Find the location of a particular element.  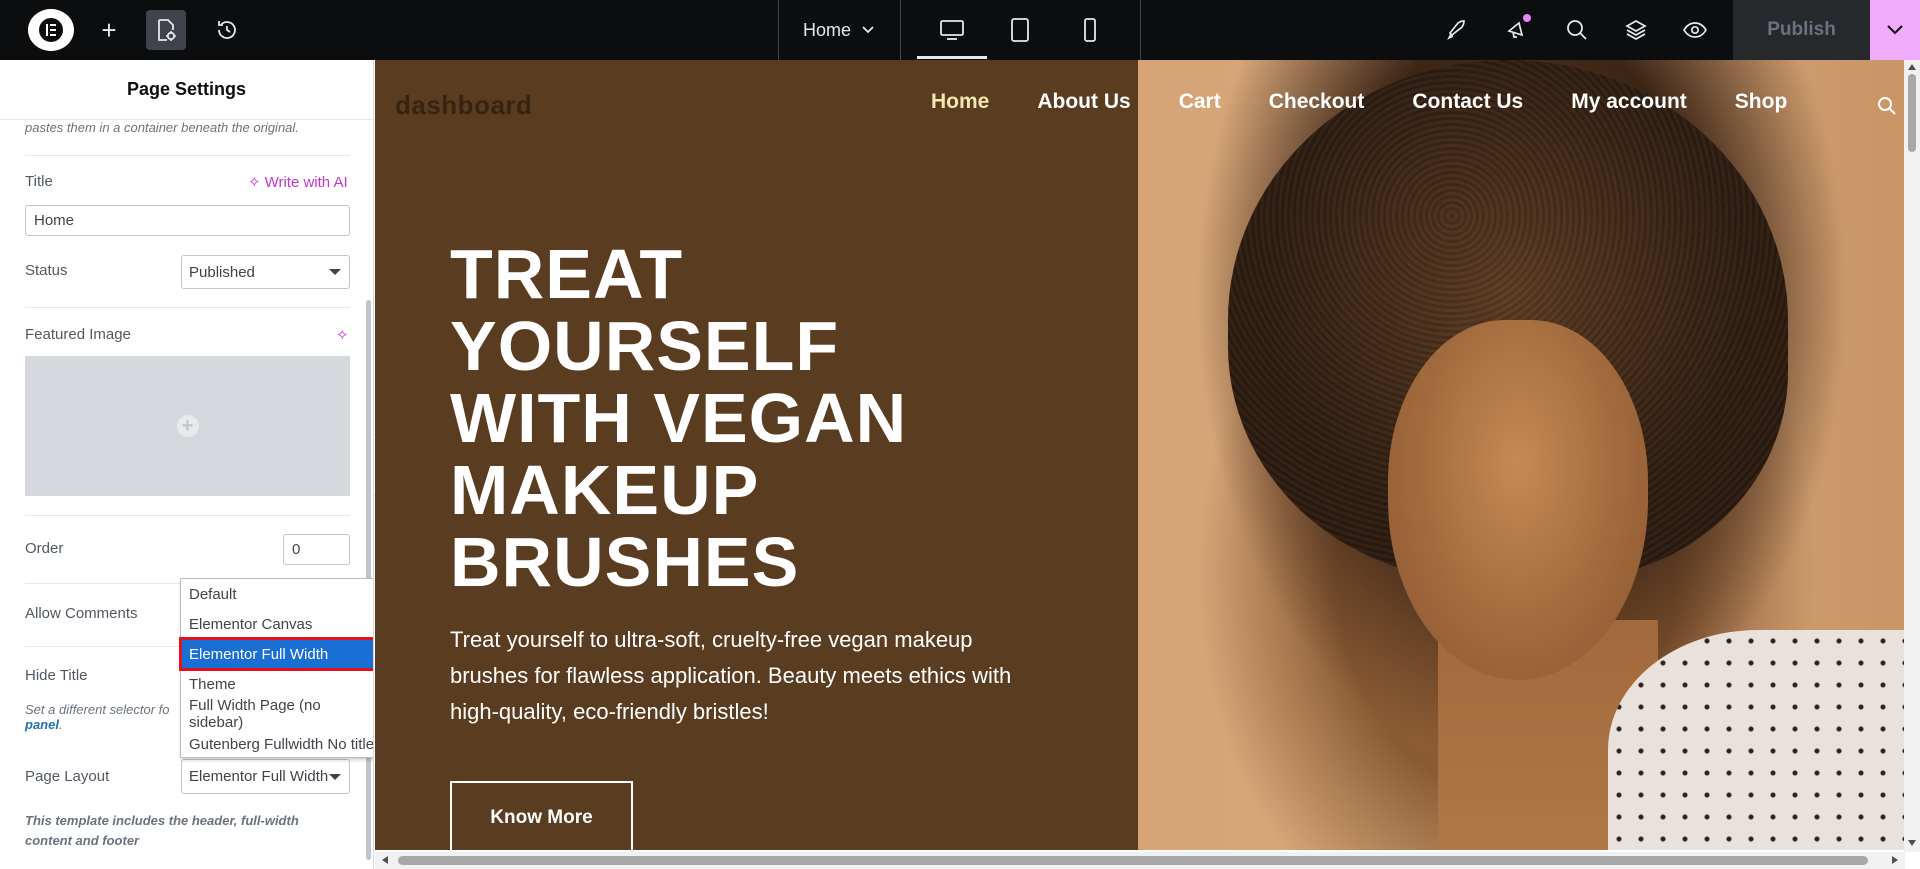

panel-link: panel is located at coordinates (42, 724).